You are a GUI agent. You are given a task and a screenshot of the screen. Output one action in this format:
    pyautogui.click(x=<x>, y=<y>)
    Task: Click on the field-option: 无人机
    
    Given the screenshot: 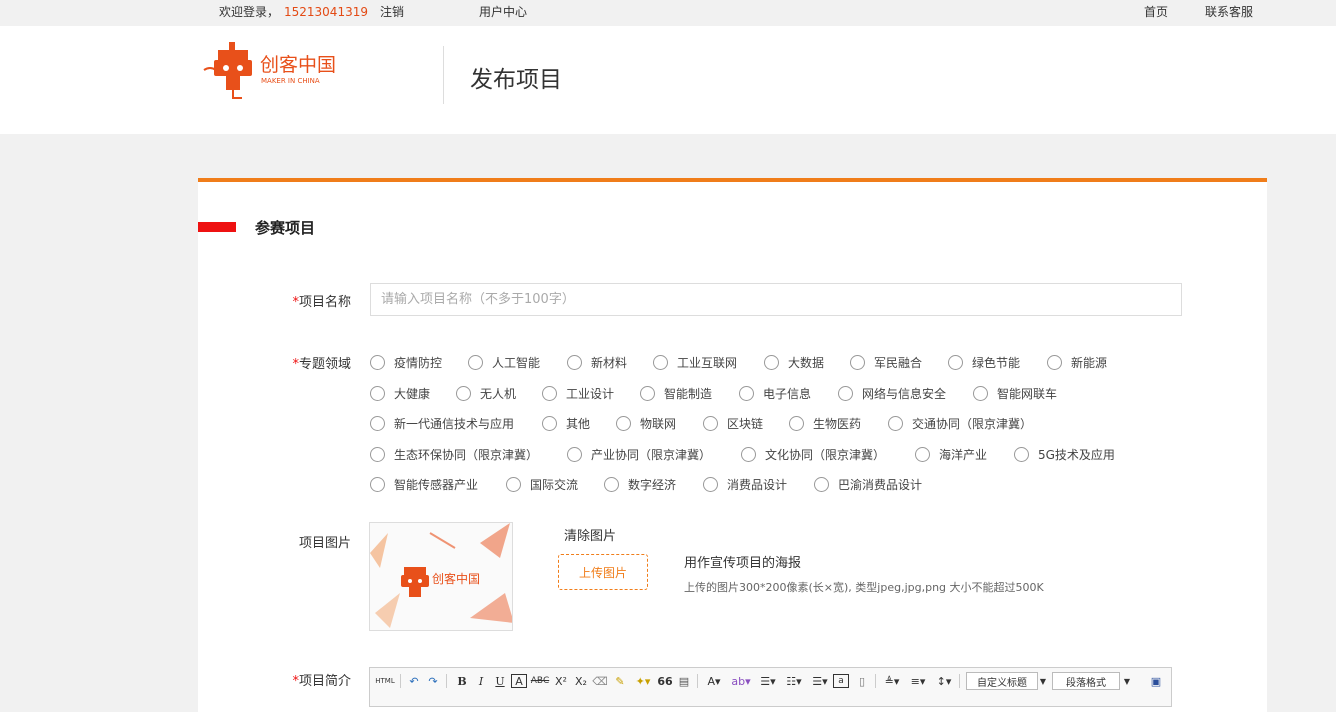 What is the action you would take?
    pyautogui.click(x=486, y=393)
    